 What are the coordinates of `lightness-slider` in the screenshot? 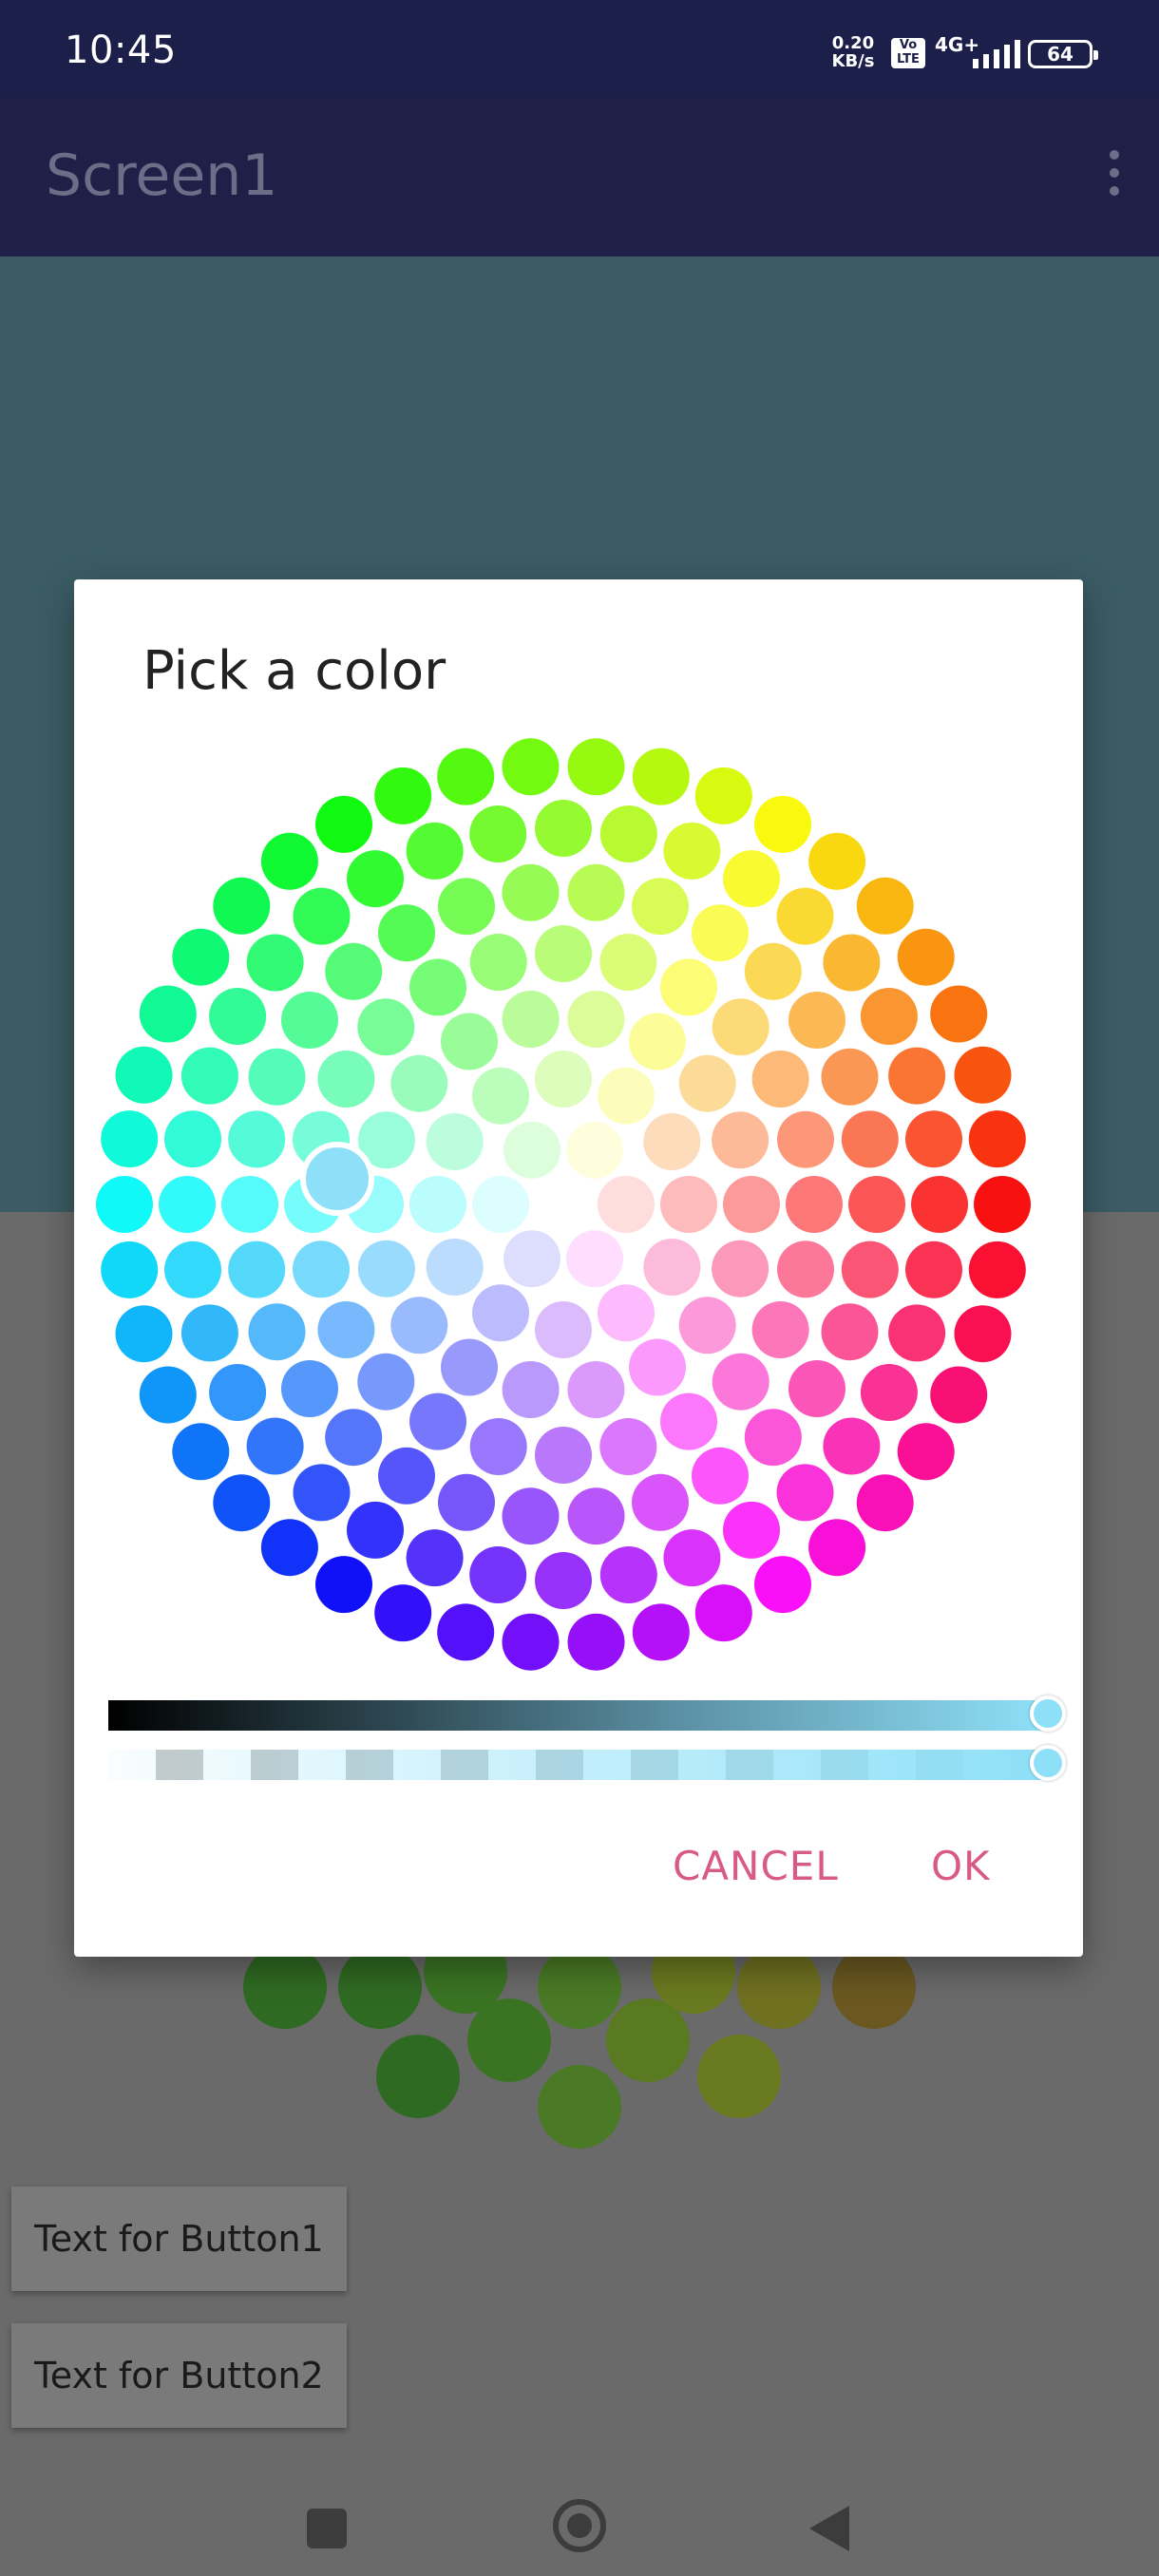 It's located at (576, 1715).